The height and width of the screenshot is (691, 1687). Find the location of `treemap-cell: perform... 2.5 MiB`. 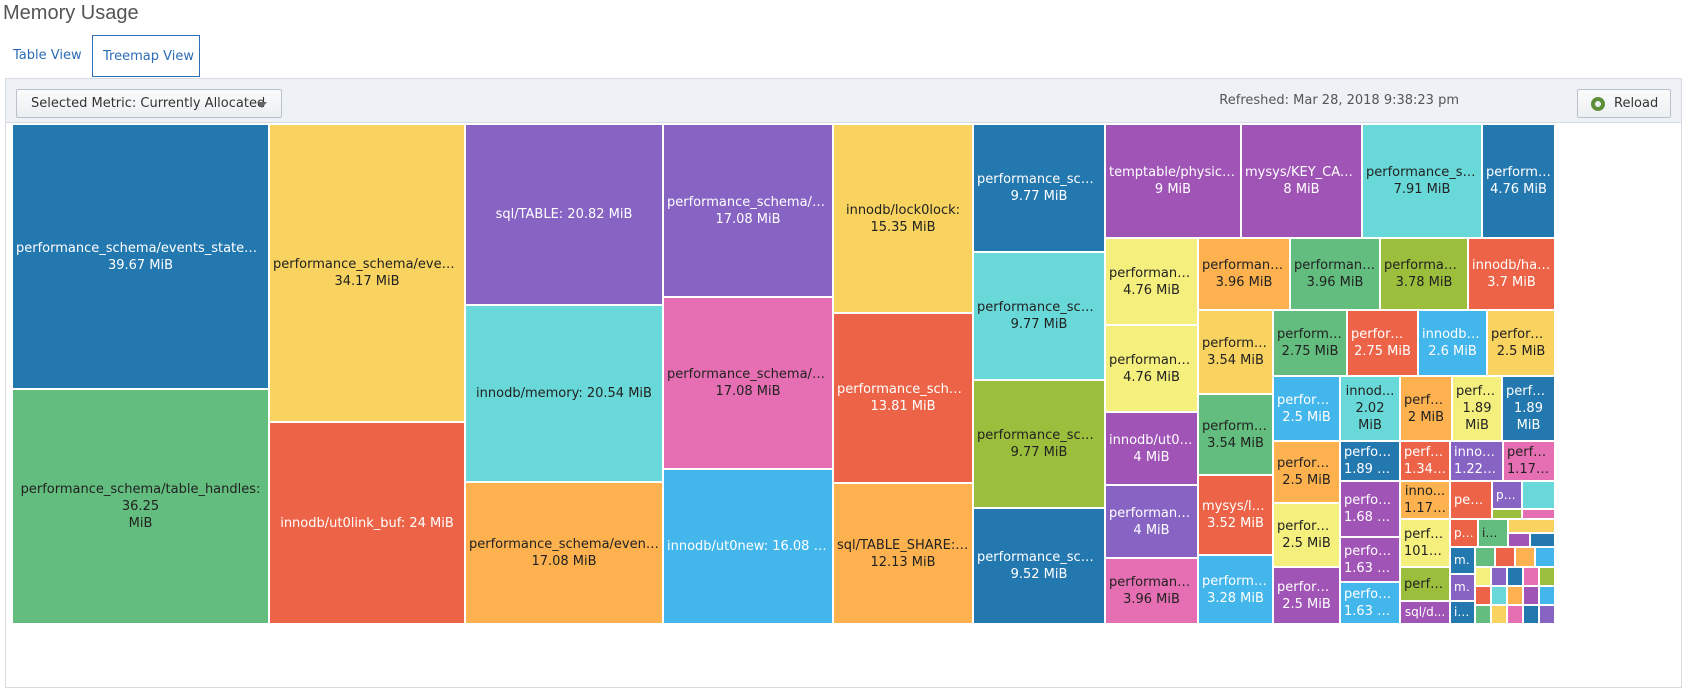

treemap-cell: perform... 2.5 MiB is located at coordinates (1521, 343).